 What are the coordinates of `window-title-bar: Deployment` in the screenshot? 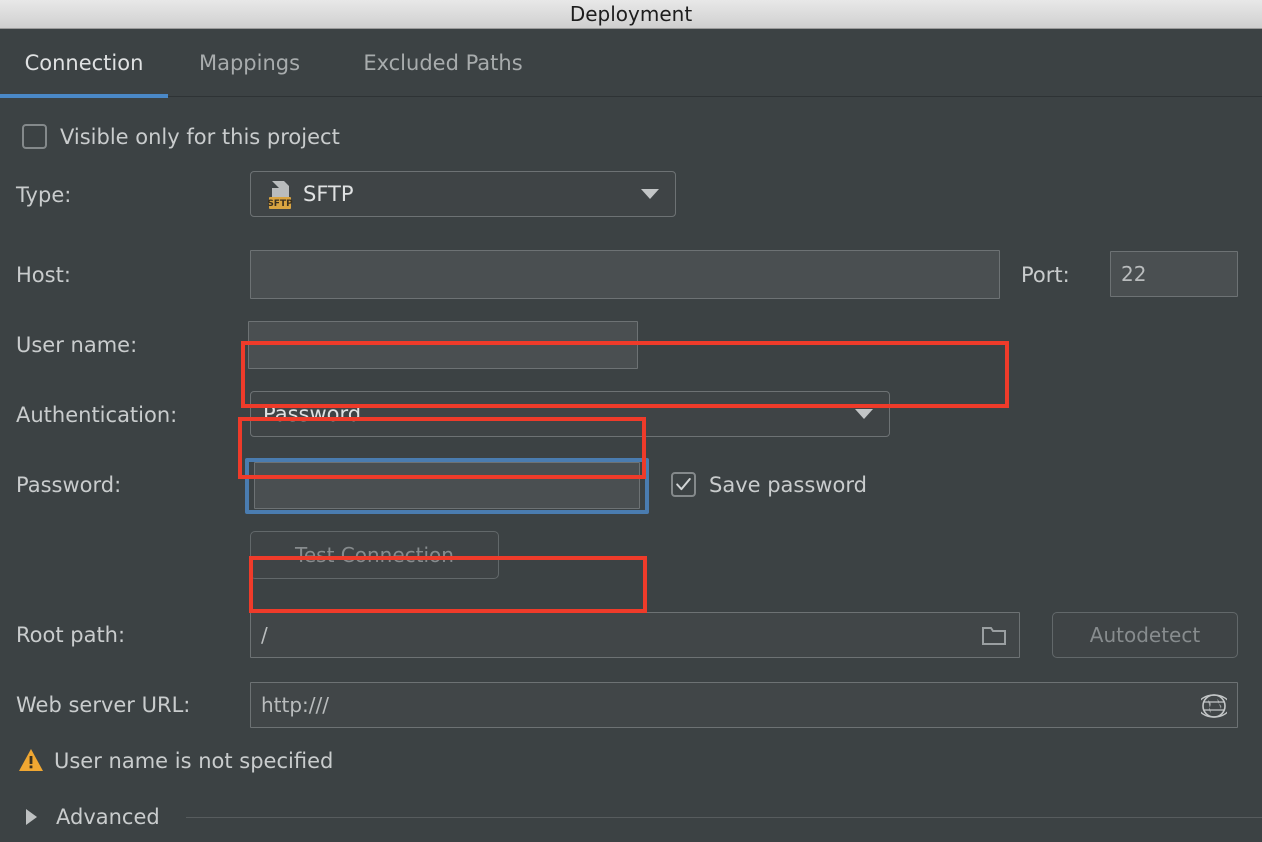 It's located at (631, 14).